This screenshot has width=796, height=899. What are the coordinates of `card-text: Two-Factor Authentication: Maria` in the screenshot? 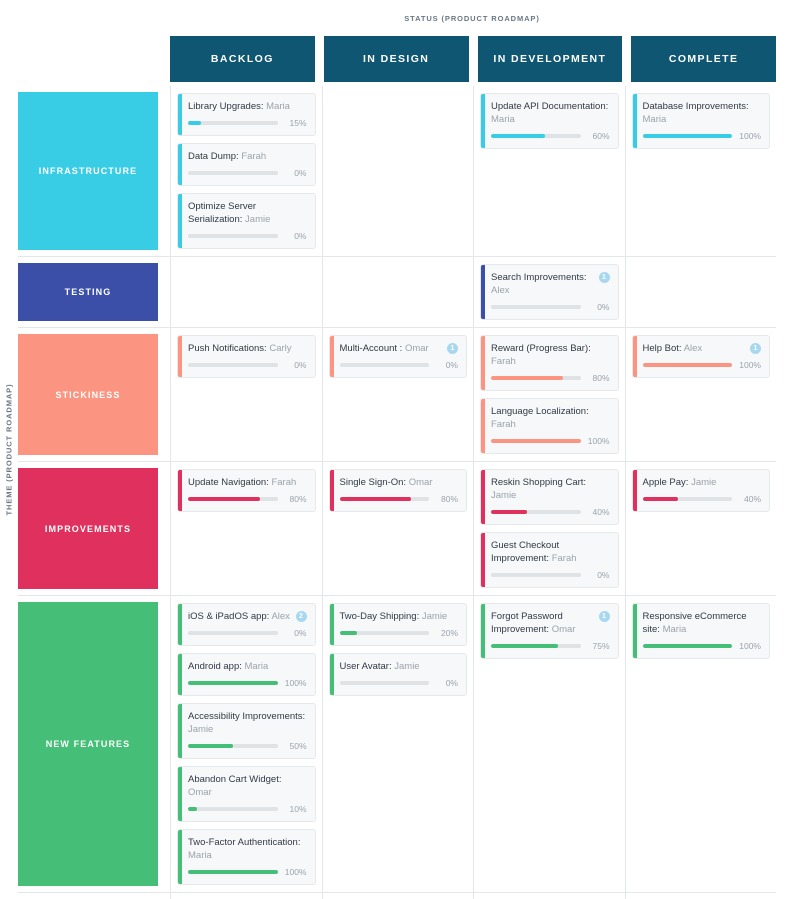 It's located at (247, 849).